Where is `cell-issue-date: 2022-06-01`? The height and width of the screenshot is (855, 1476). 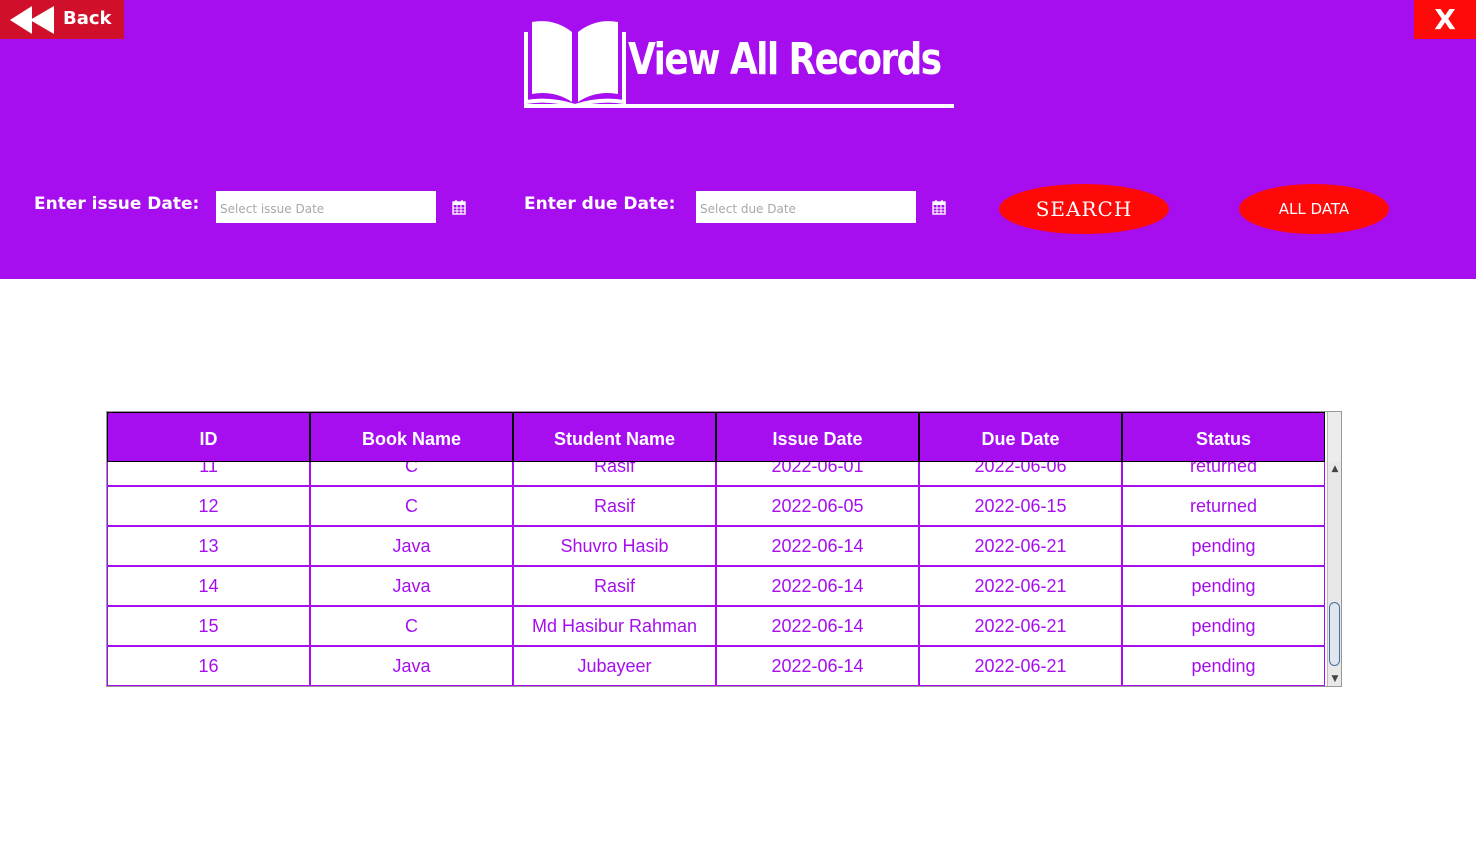 cell-issue-date: 2022-06-01 is located at coordinates (817, 474).